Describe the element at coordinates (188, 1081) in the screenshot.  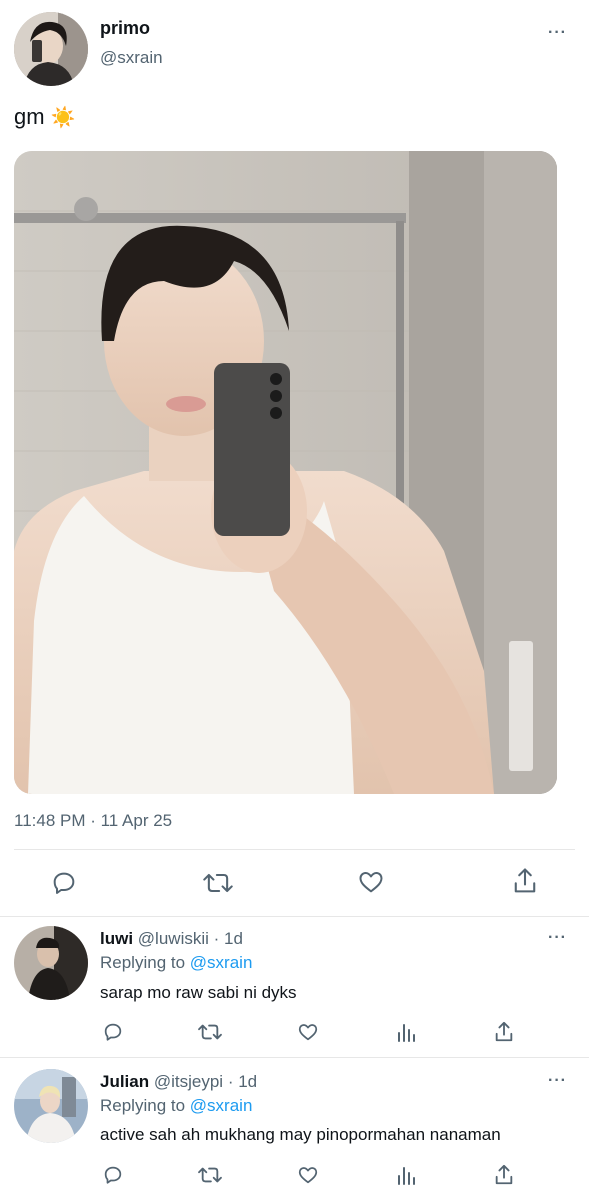
I see `reply-author-handle: @itsjeypi` at that location.